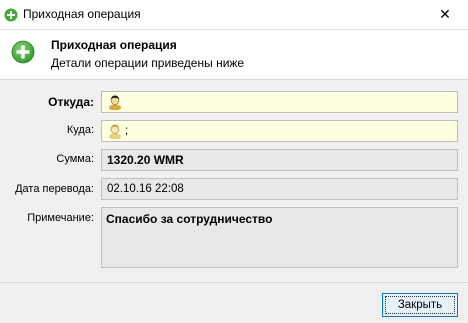 The image size is (468, 323). I want to click on from-field, so click(279, 102).